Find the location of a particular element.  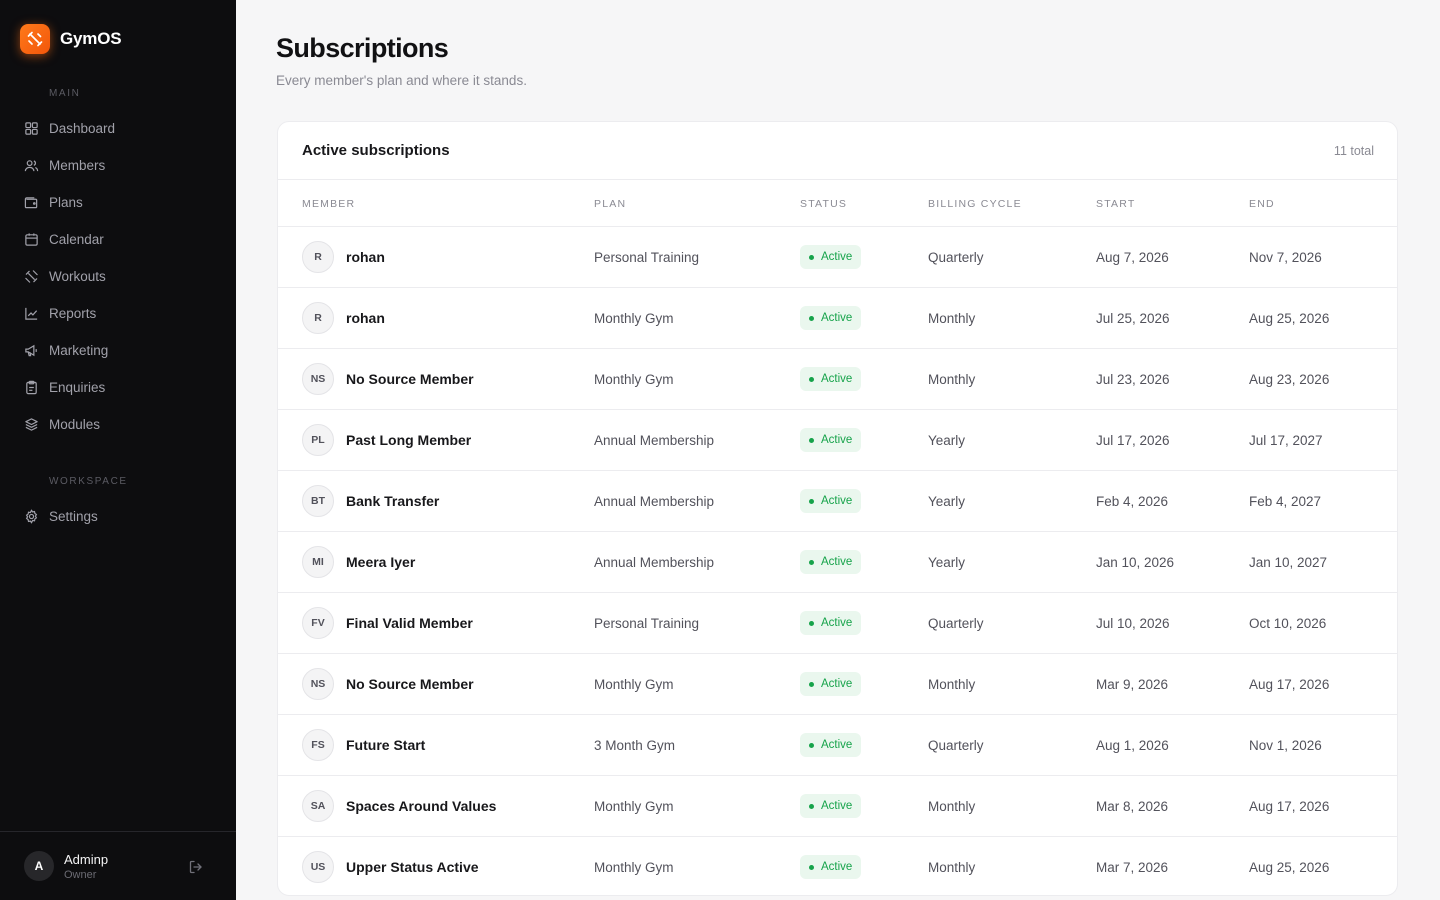

start-date-cell: Feb 4, 2026 is located at coordinates (1132, 501).